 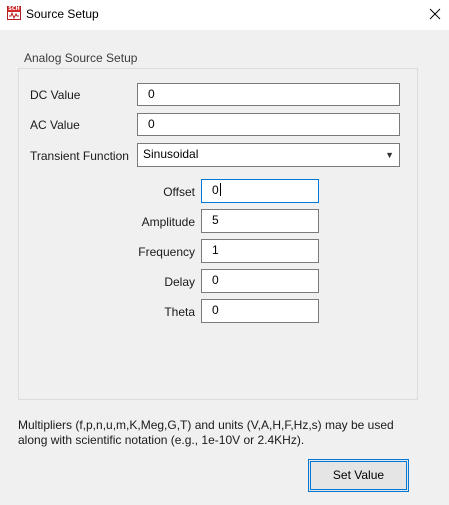 I want to click on set-value-button: Set Value, so click(x=358, y=475).